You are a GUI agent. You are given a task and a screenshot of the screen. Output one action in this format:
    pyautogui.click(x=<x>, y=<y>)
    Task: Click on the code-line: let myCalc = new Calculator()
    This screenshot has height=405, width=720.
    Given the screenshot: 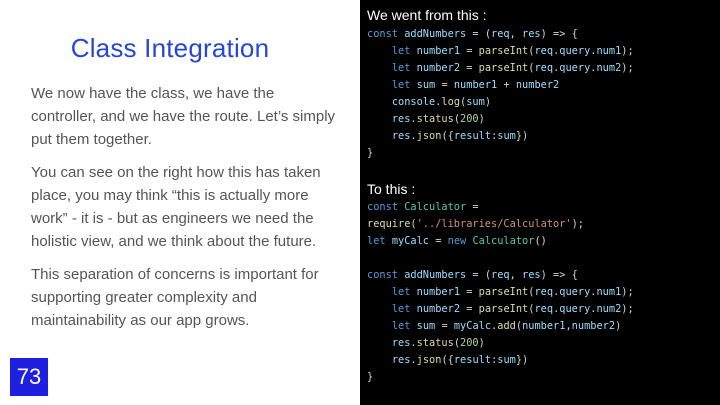 What is the action you would take?
    pyautogui.click(x=457, y=241)
    